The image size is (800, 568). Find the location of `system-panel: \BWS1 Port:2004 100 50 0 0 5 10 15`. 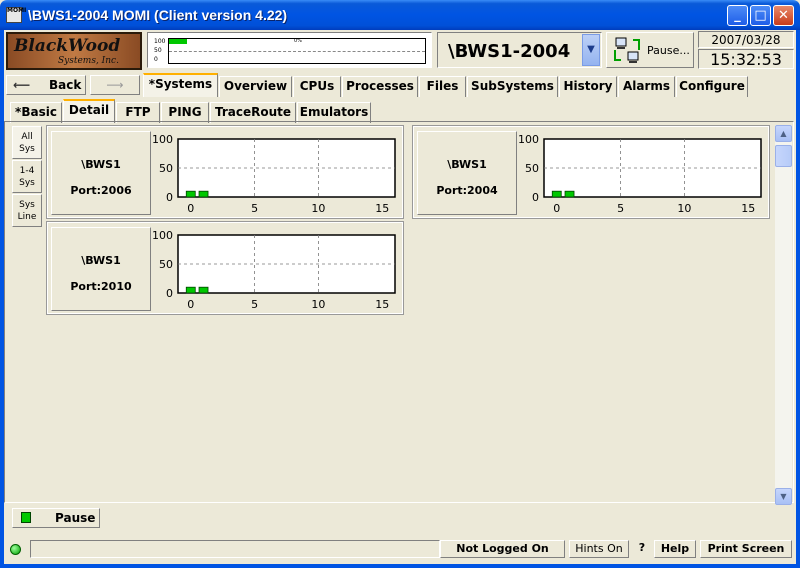

system-panel: \BWS1 Port:2004 100 50 0 0 5 10 15 is located at coordinates (591, 172).